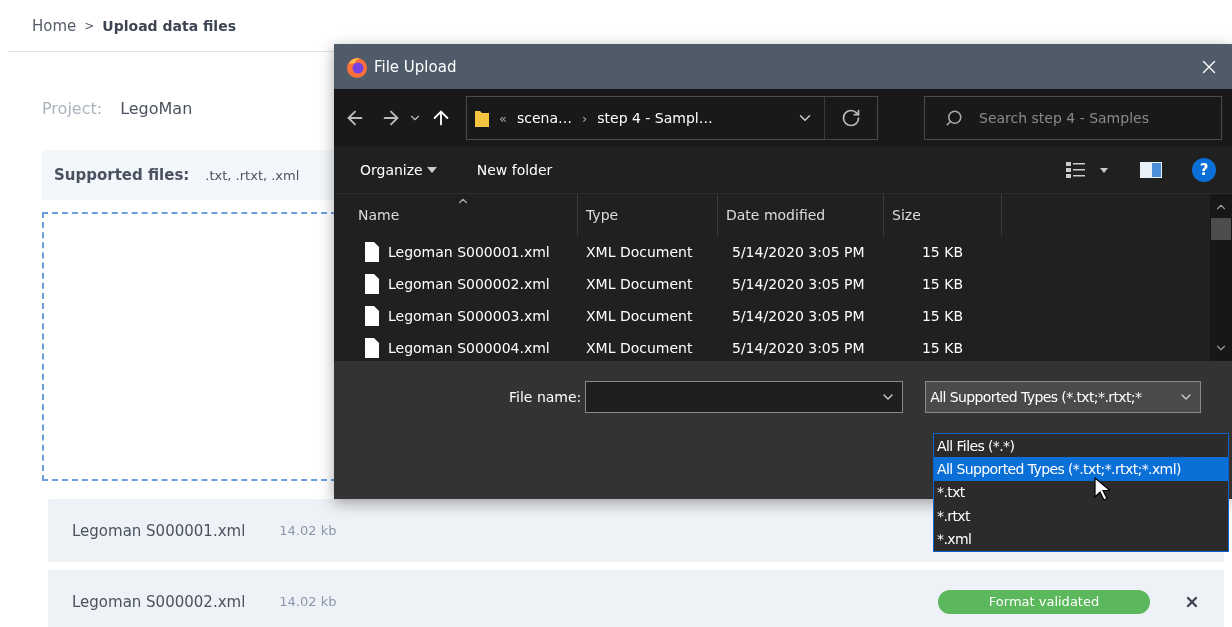  Describe the element at coordinates (482, 118) in the screenshot. I see `folder-icon` at that location.